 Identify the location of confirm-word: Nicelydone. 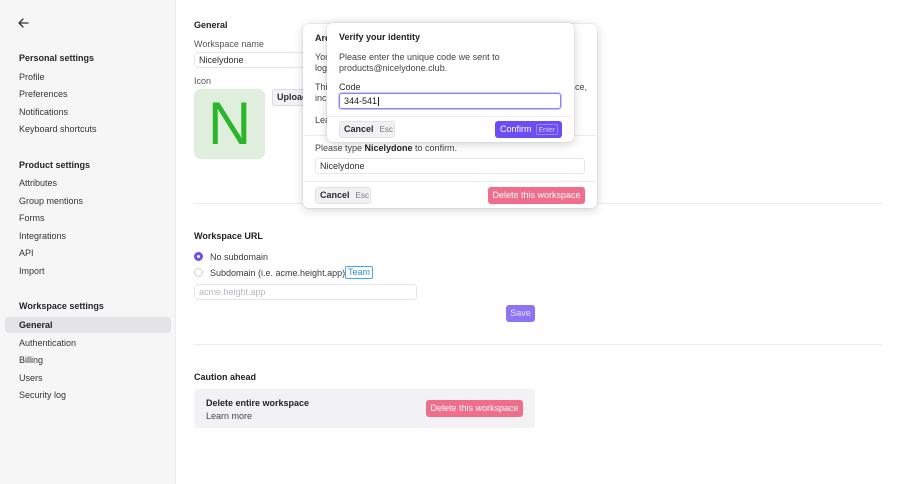
(388, 148).